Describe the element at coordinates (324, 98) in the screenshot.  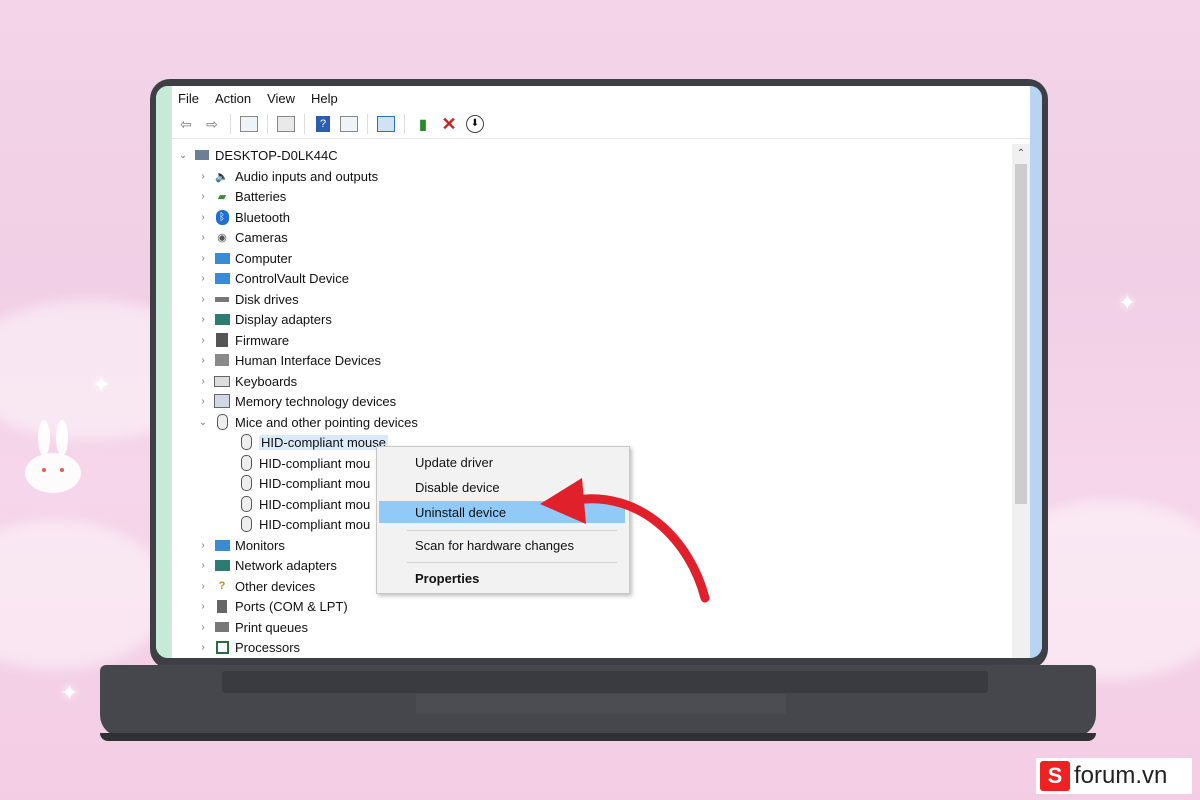
I see `menu-help: Help` at that location.